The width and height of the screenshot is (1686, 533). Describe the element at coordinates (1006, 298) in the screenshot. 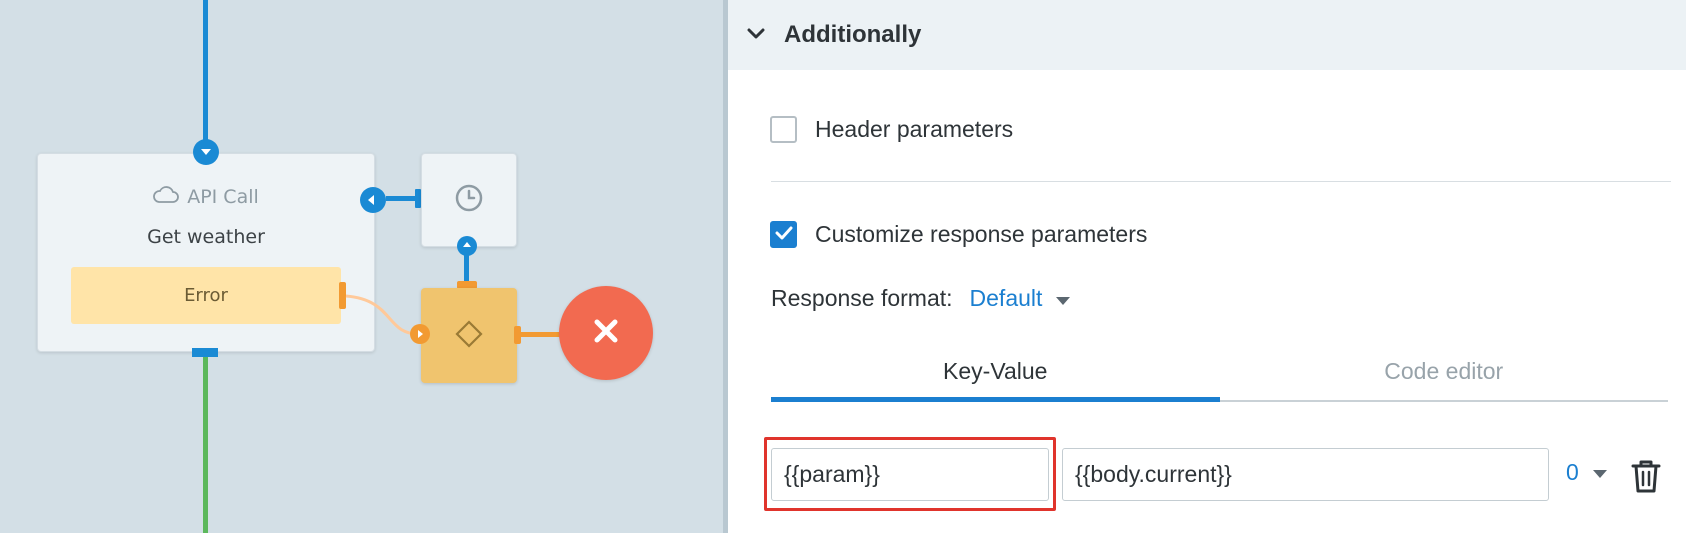

I see `response-format-dropdown: Default` at that location.